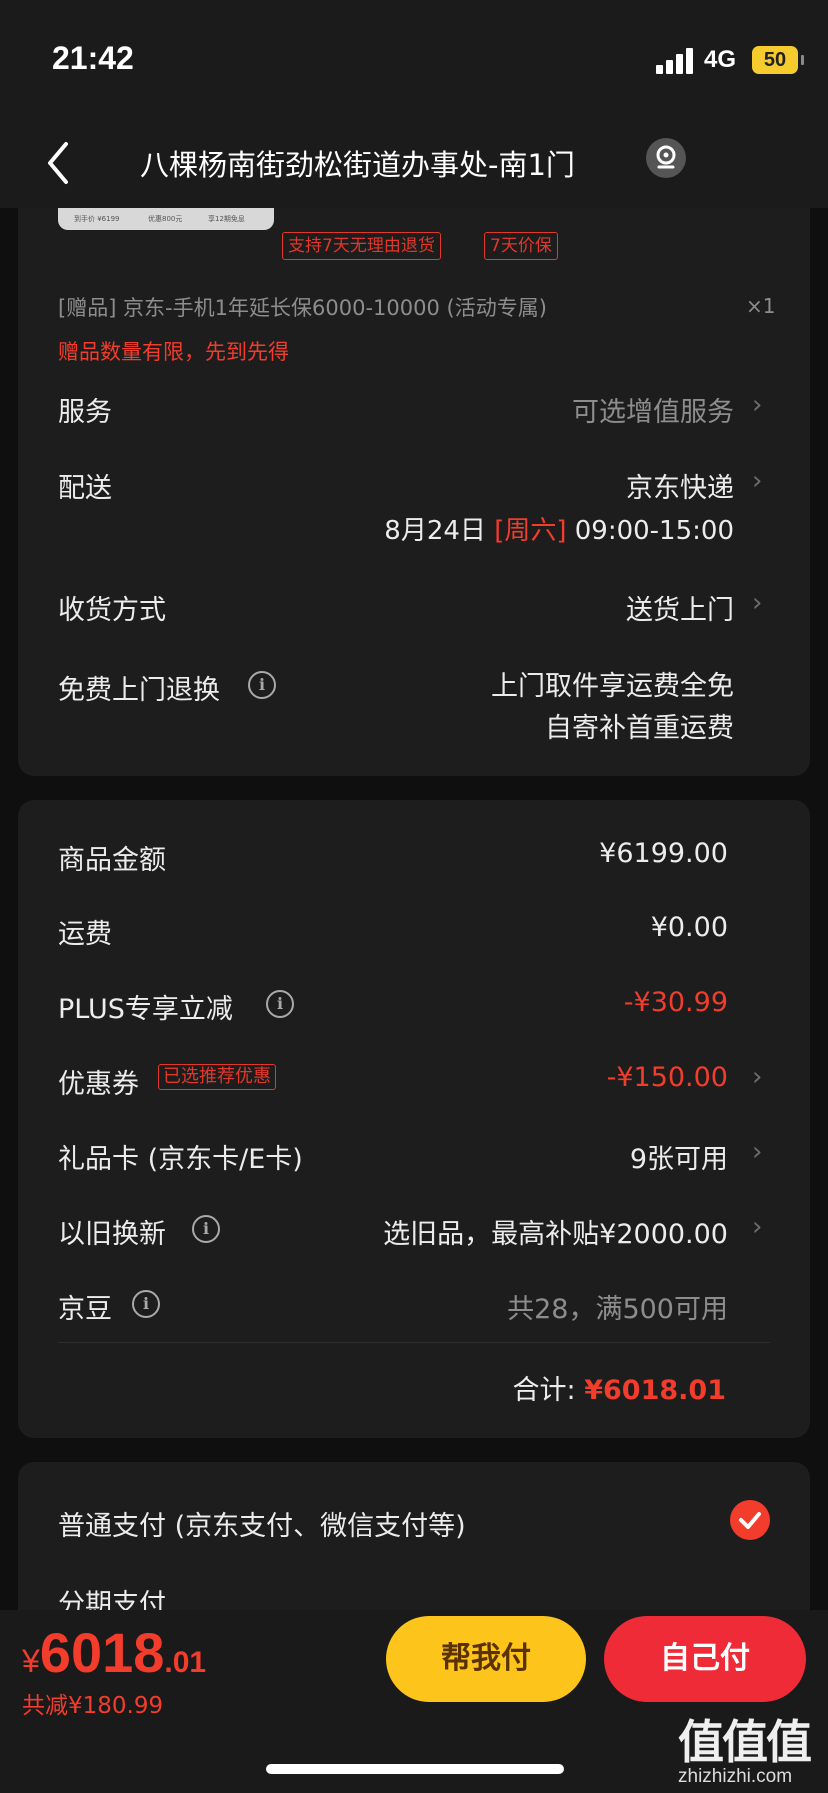 This screenshot has width=828, height=1793. What do you see at coordinates (112, 610) in the screenshot?
I see `receive-label: 收货方式` at bounding box center [112, 610].